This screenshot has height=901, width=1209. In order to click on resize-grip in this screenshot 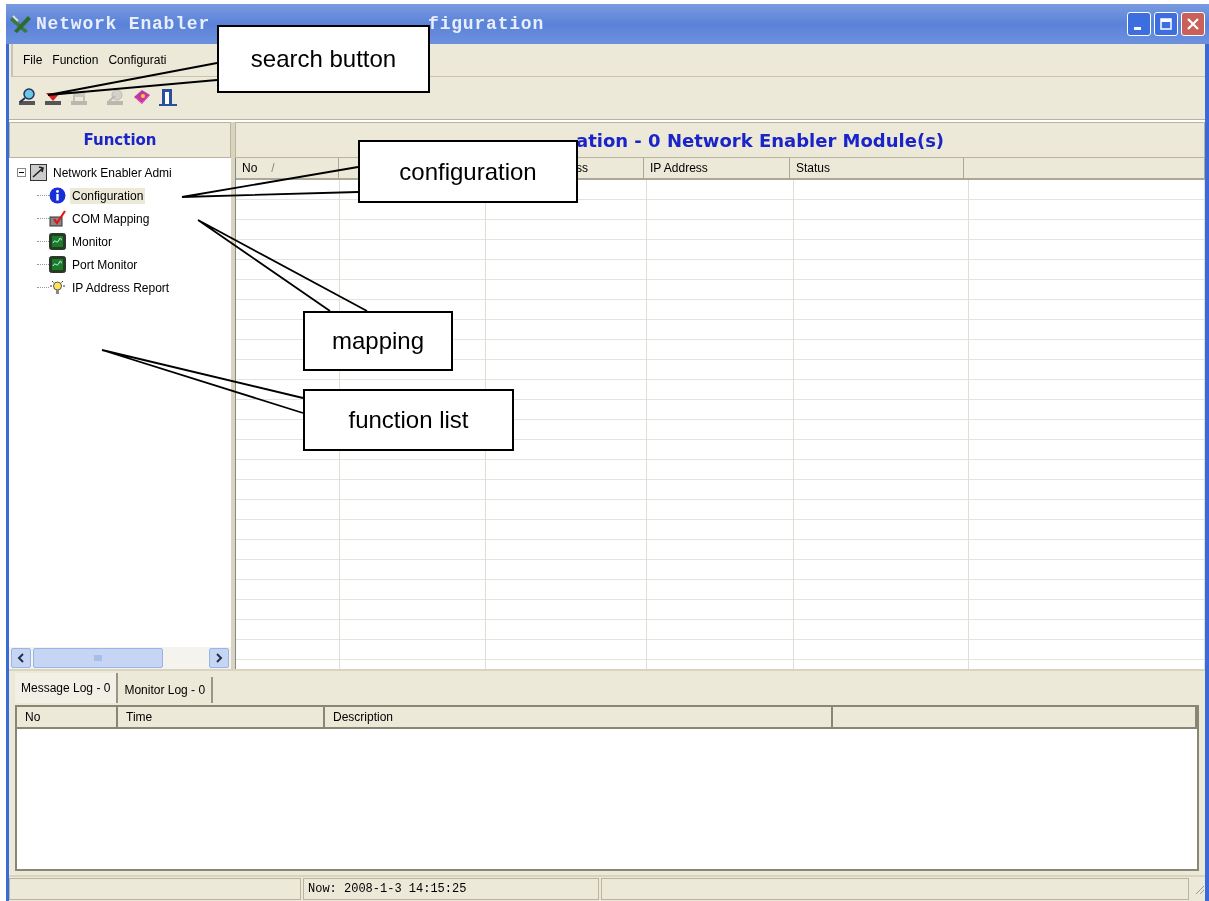, I will do `click(1199, 889)`.